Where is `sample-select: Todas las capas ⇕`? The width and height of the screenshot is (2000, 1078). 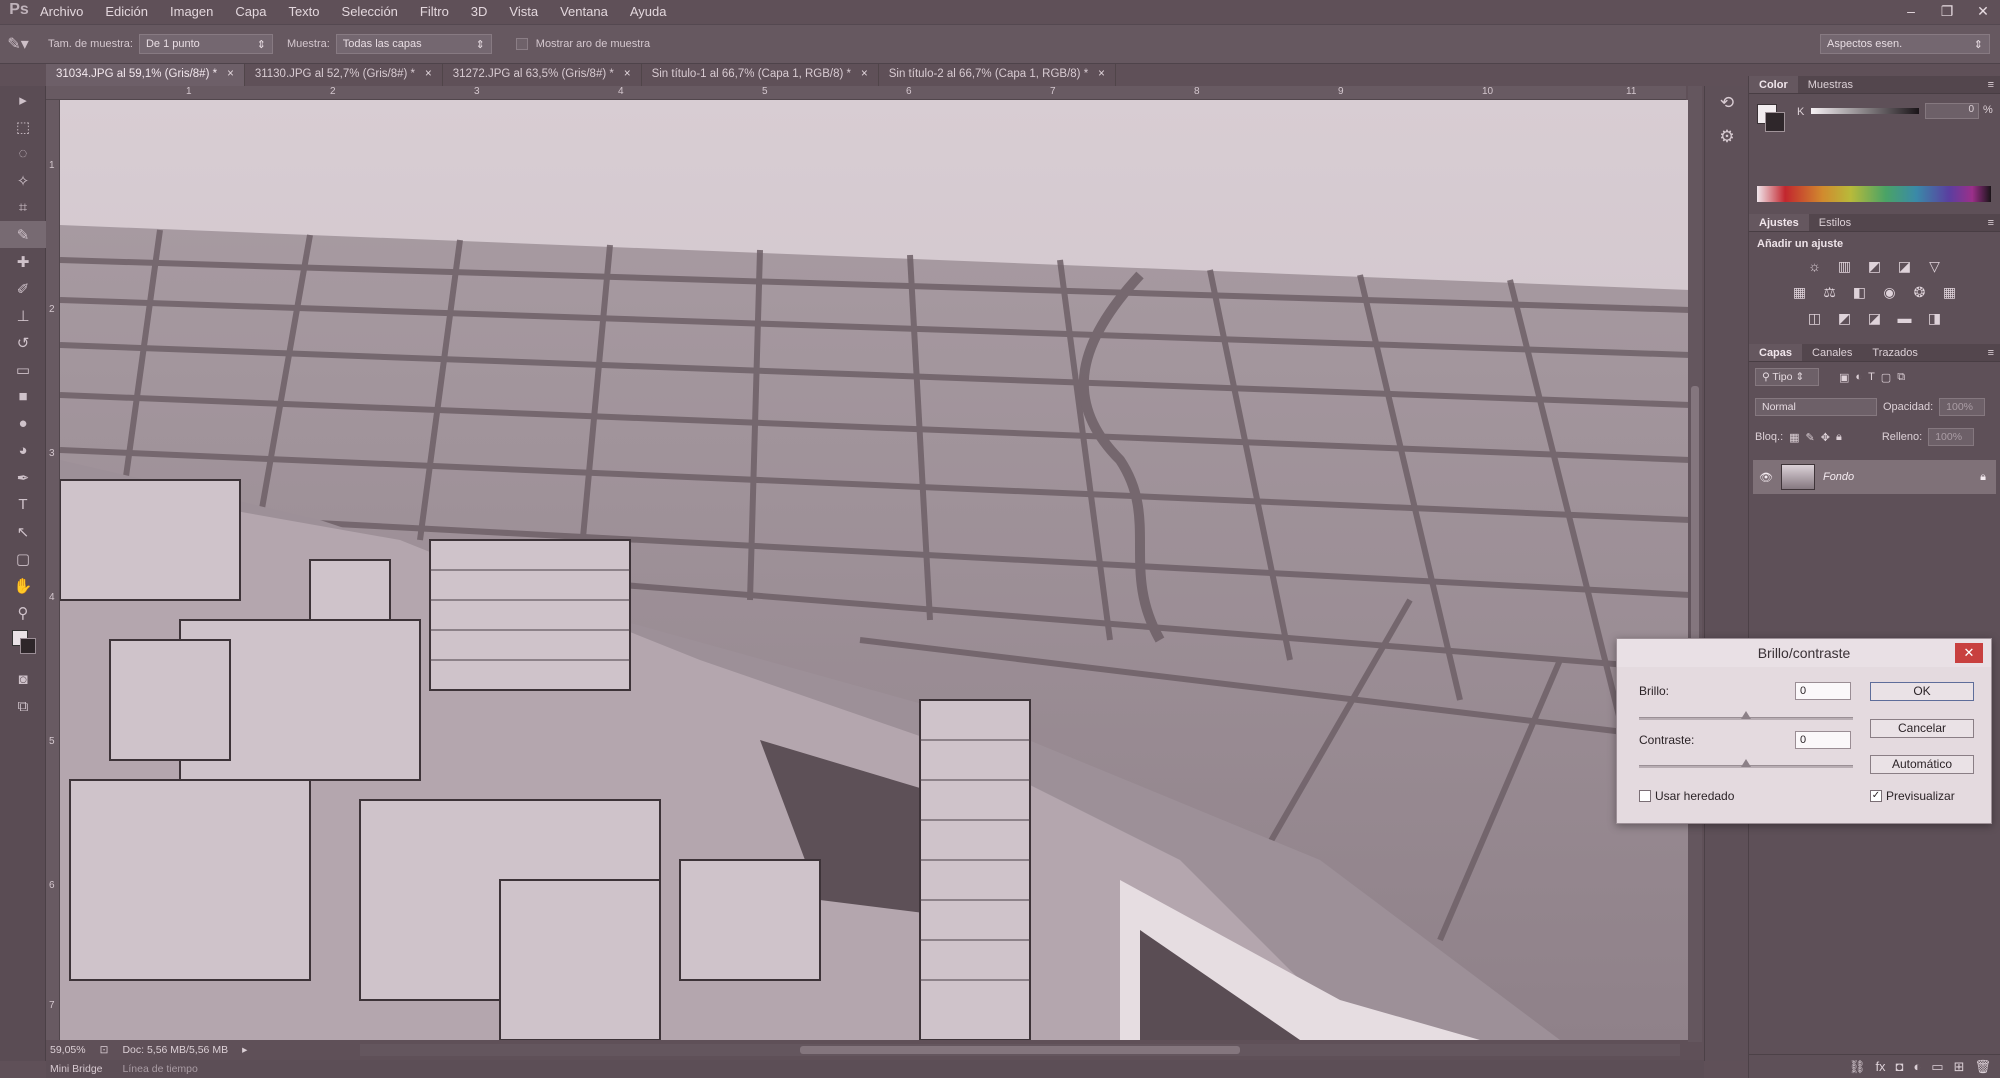
sample-select: Todas las capas ⇕ is located at coordinates (413, 44).